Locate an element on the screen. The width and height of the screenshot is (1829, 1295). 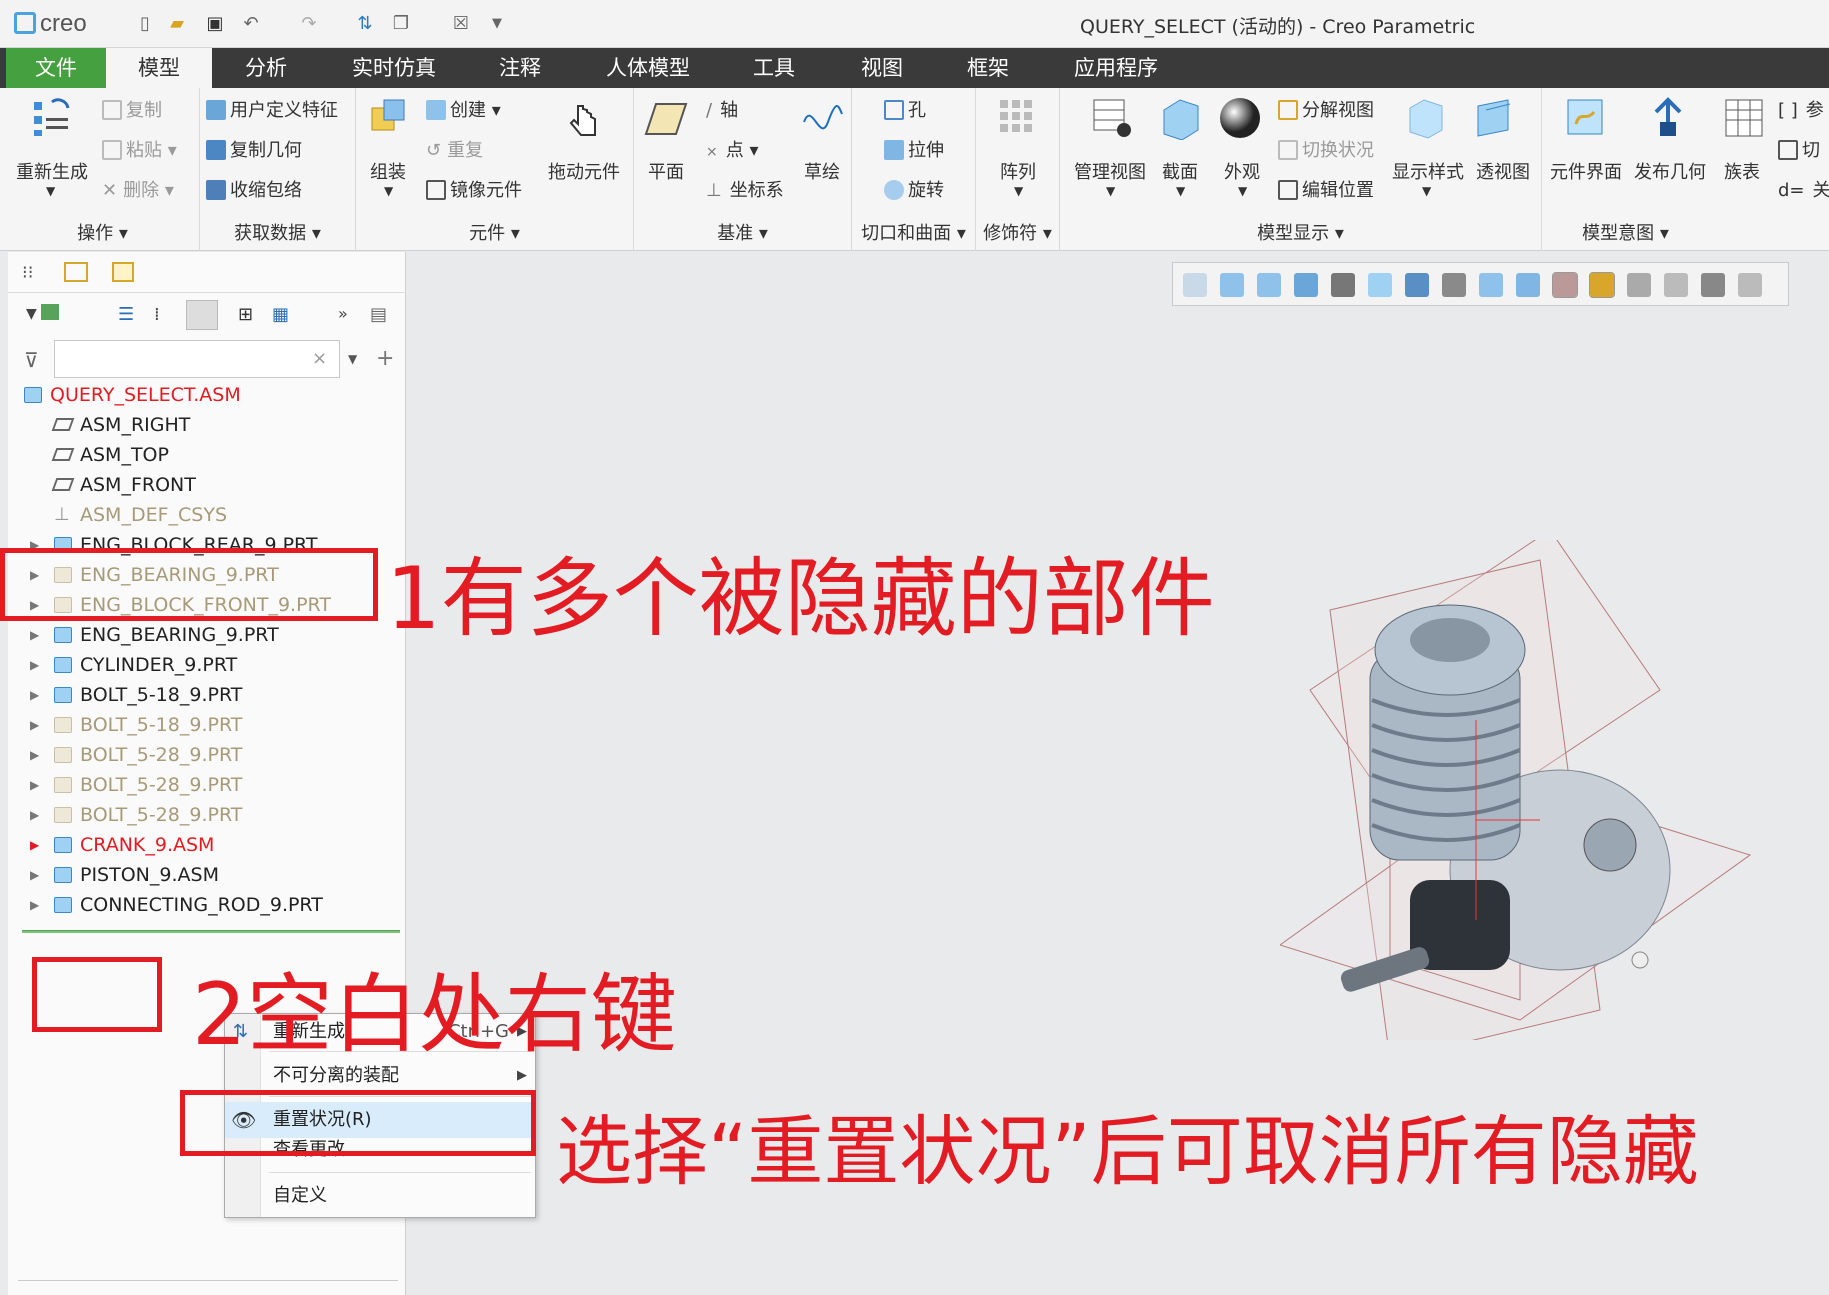
regenerate-dropdown-icon: ▼ is located at coordinates (50, 191).